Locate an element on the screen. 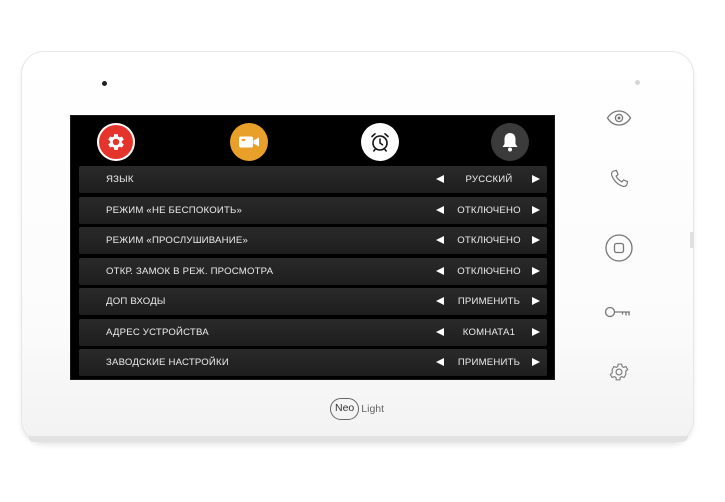 The width and height of the screenshot is (725, 502). settings-button is located at coordinates (619, 372).